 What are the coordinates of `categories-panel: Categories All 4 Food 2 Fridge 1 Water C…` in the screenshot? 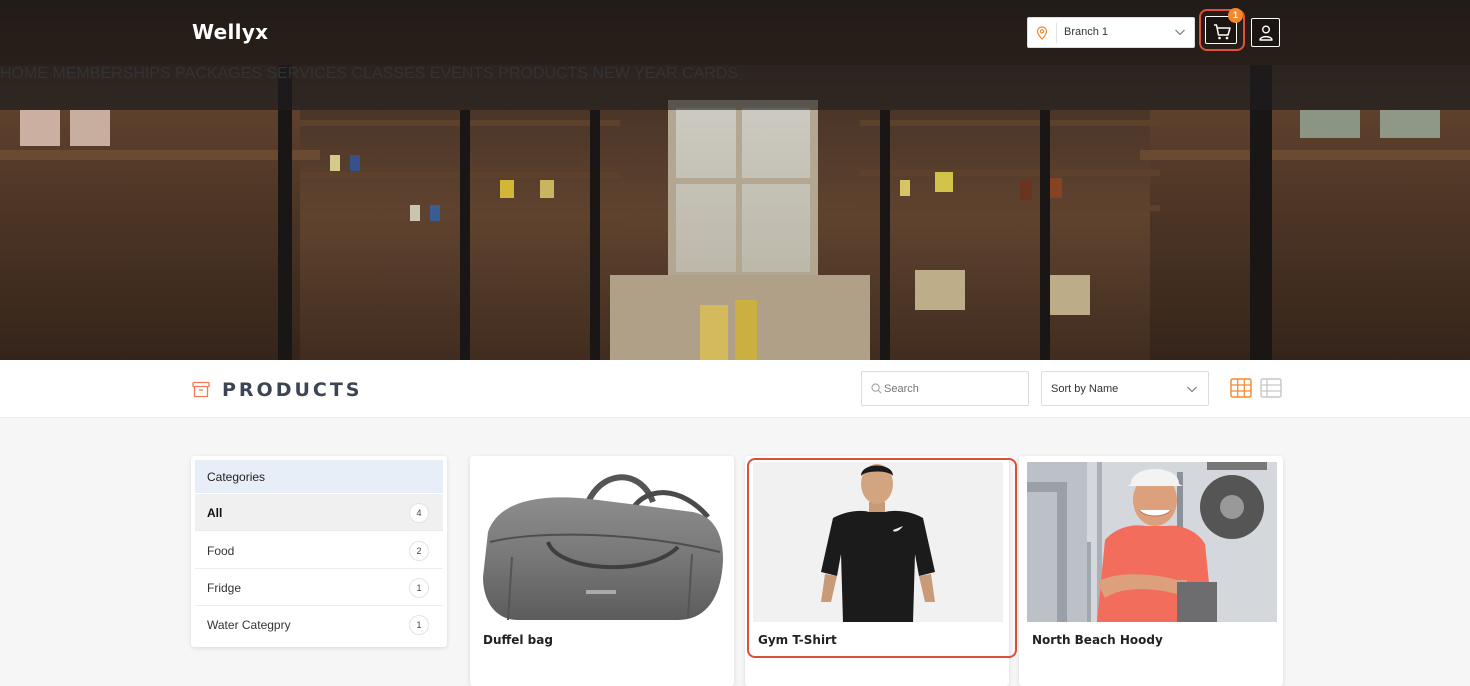 It's located at (319, 551).